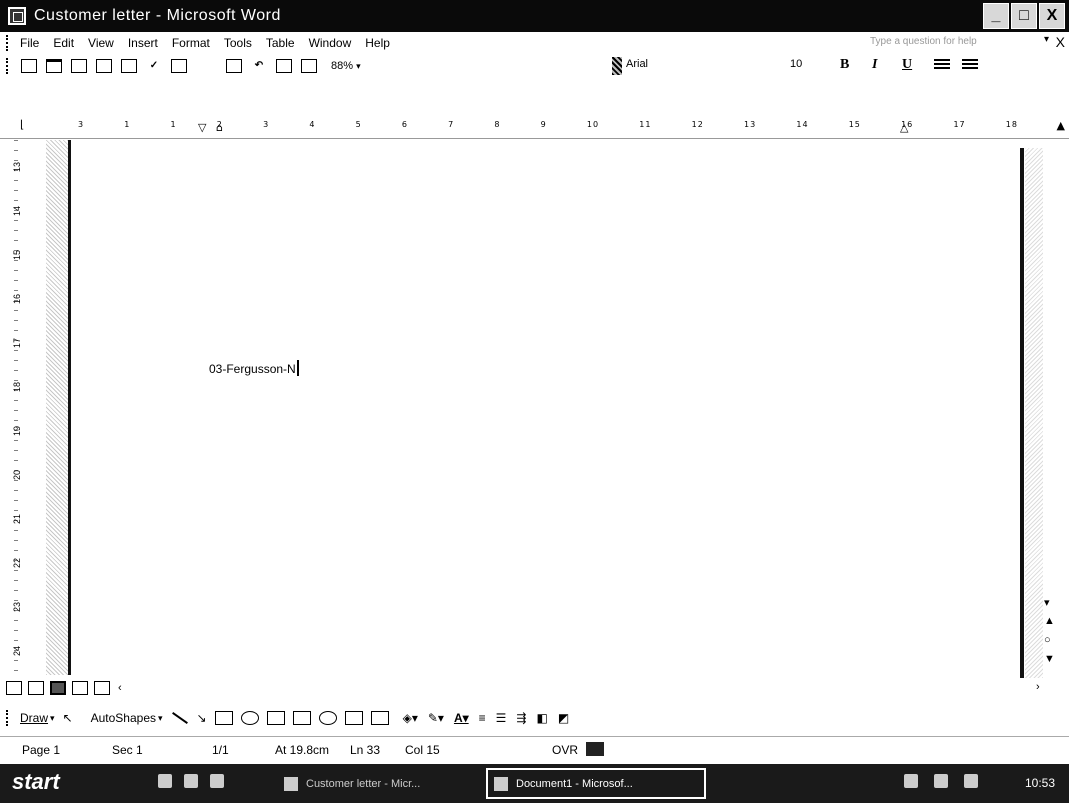 The width and height of the screenshot is (1069, 803). Describe the element at coordinates (129, 66) in the screenshot. I see `print-preview-icon` at that location.